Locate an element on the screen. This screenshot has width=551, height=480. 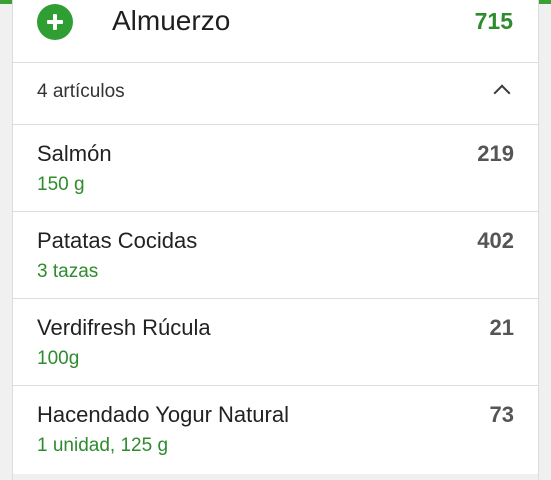
food-calories: 402 is located at coordinates (495, 240).